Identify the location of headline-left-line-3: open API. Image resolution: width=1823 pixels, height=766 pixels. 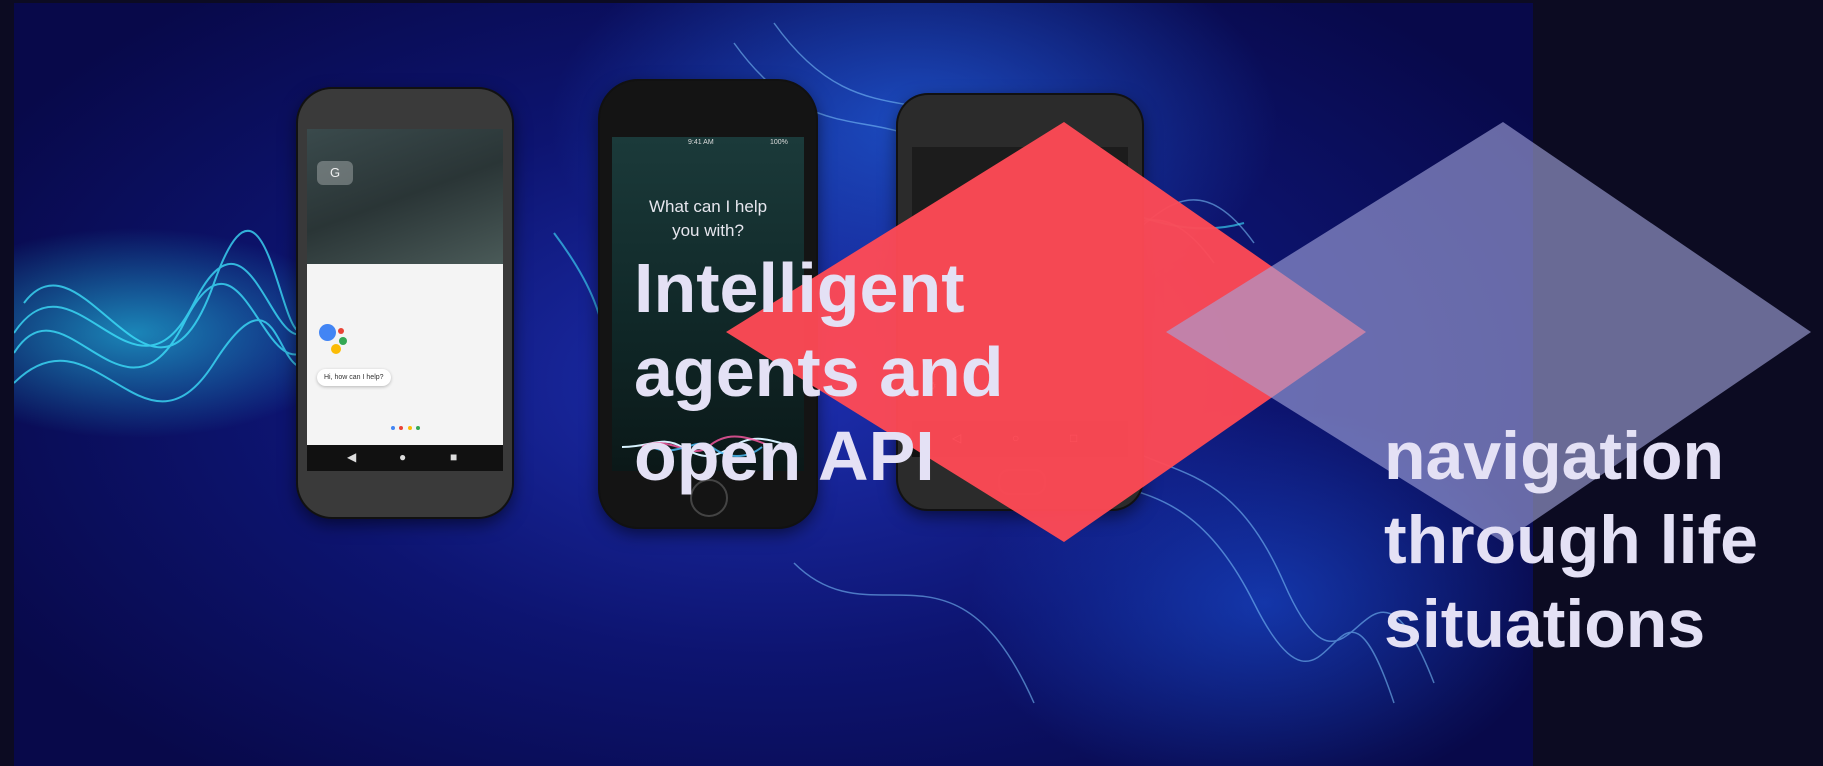
(784, 456).